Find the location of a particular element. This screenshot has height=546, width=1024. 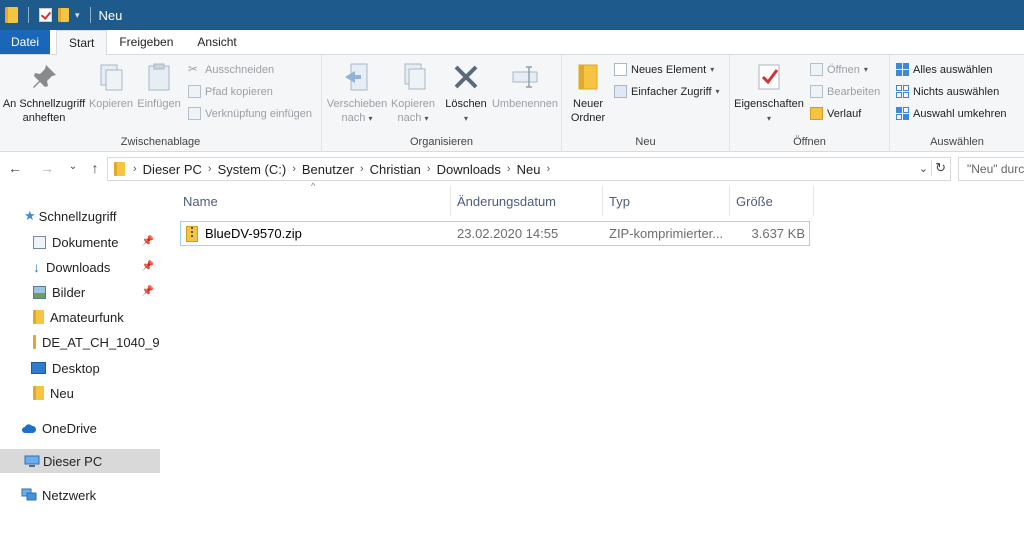

cut-button: ✂ Ausschneiden is located at coordinates (231, 69).